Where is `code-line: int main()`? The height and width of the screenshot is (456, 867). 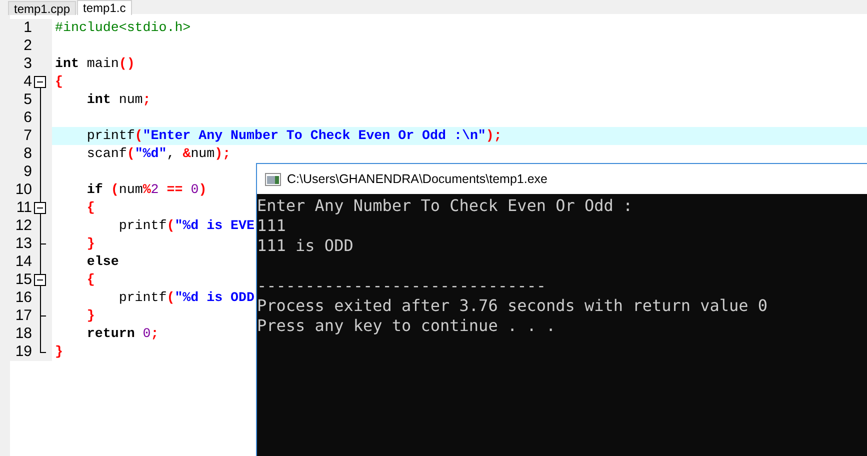 code-line: int main() is located at coordinates (95, 63).